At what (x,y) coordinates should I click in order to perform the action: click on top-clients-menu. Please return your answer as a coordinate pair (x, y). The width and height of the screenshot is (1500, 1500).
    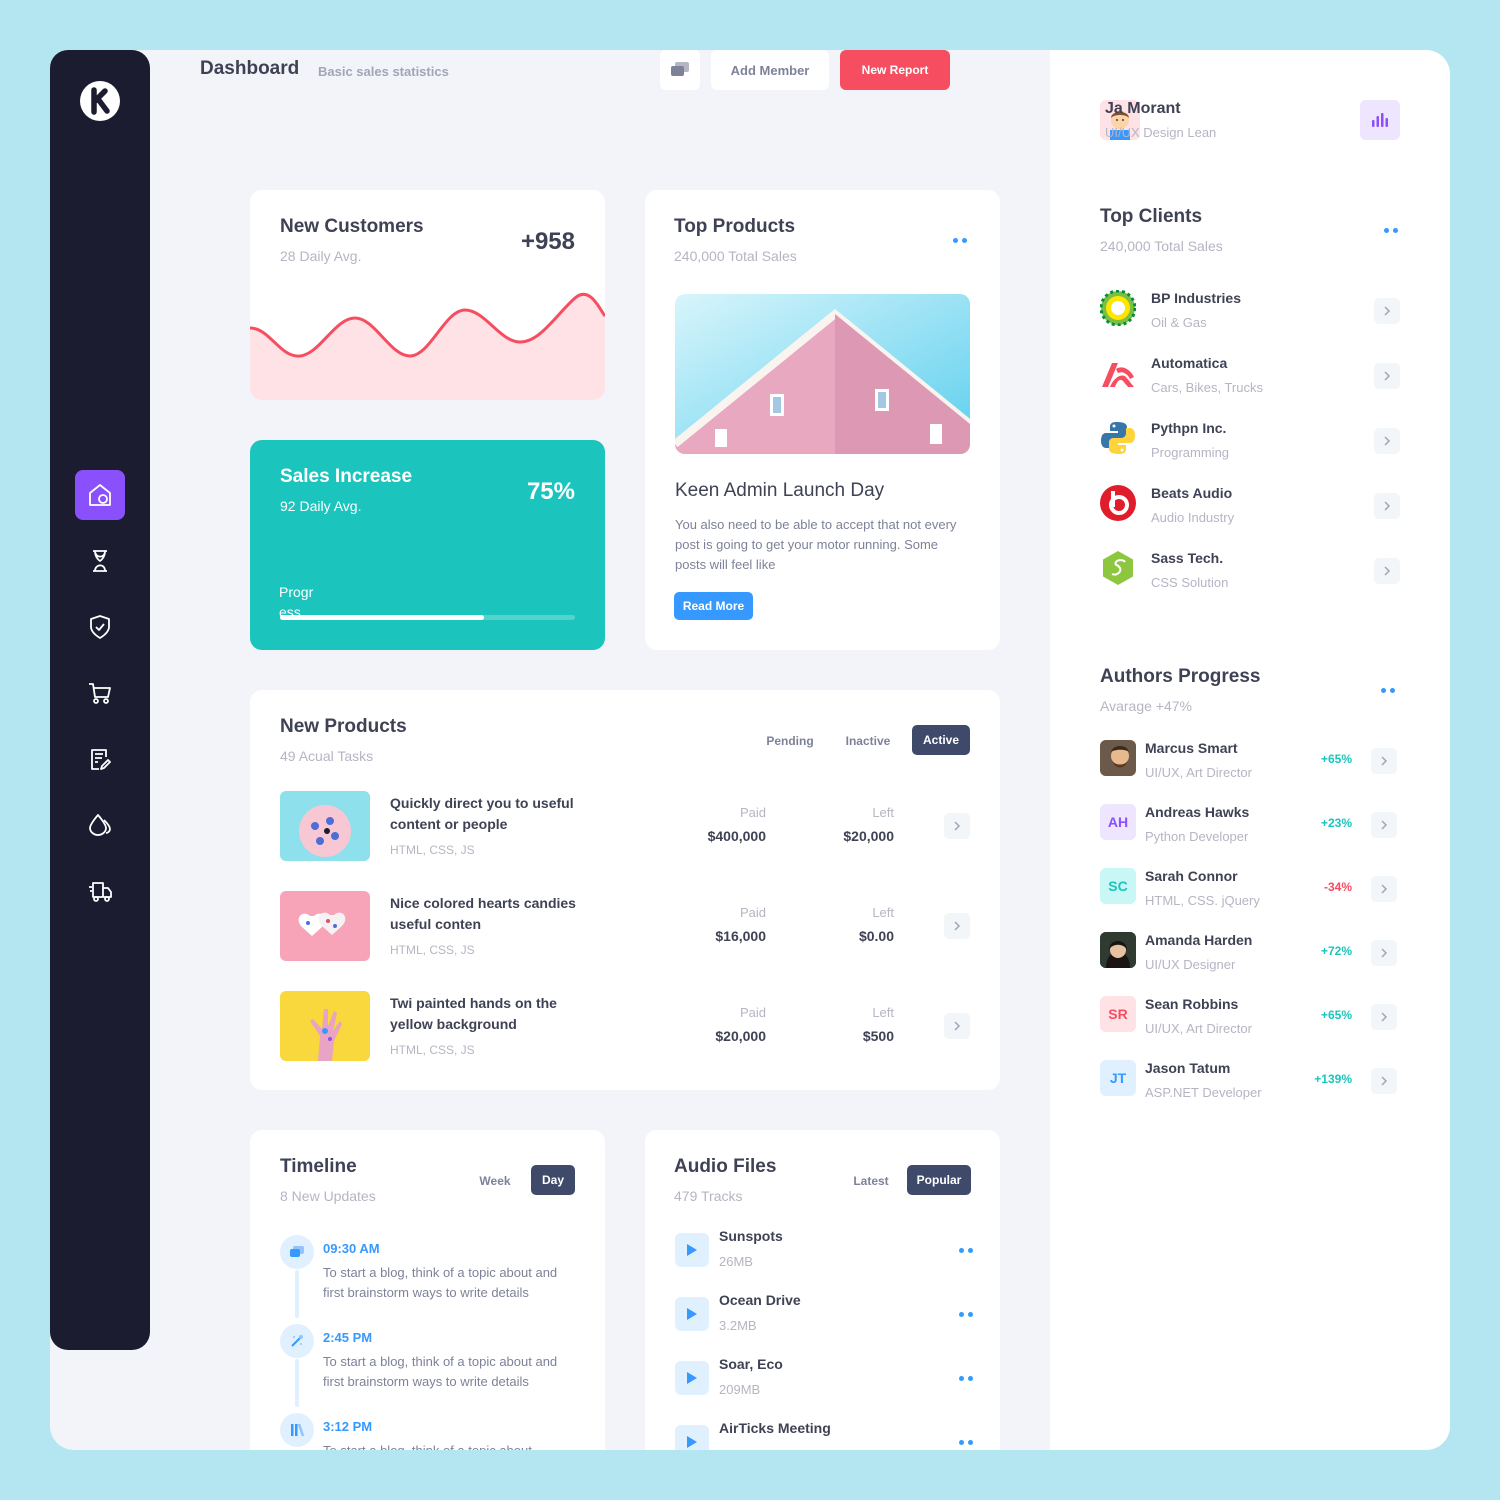
    Looking at the image, I should click on (1391, 230).